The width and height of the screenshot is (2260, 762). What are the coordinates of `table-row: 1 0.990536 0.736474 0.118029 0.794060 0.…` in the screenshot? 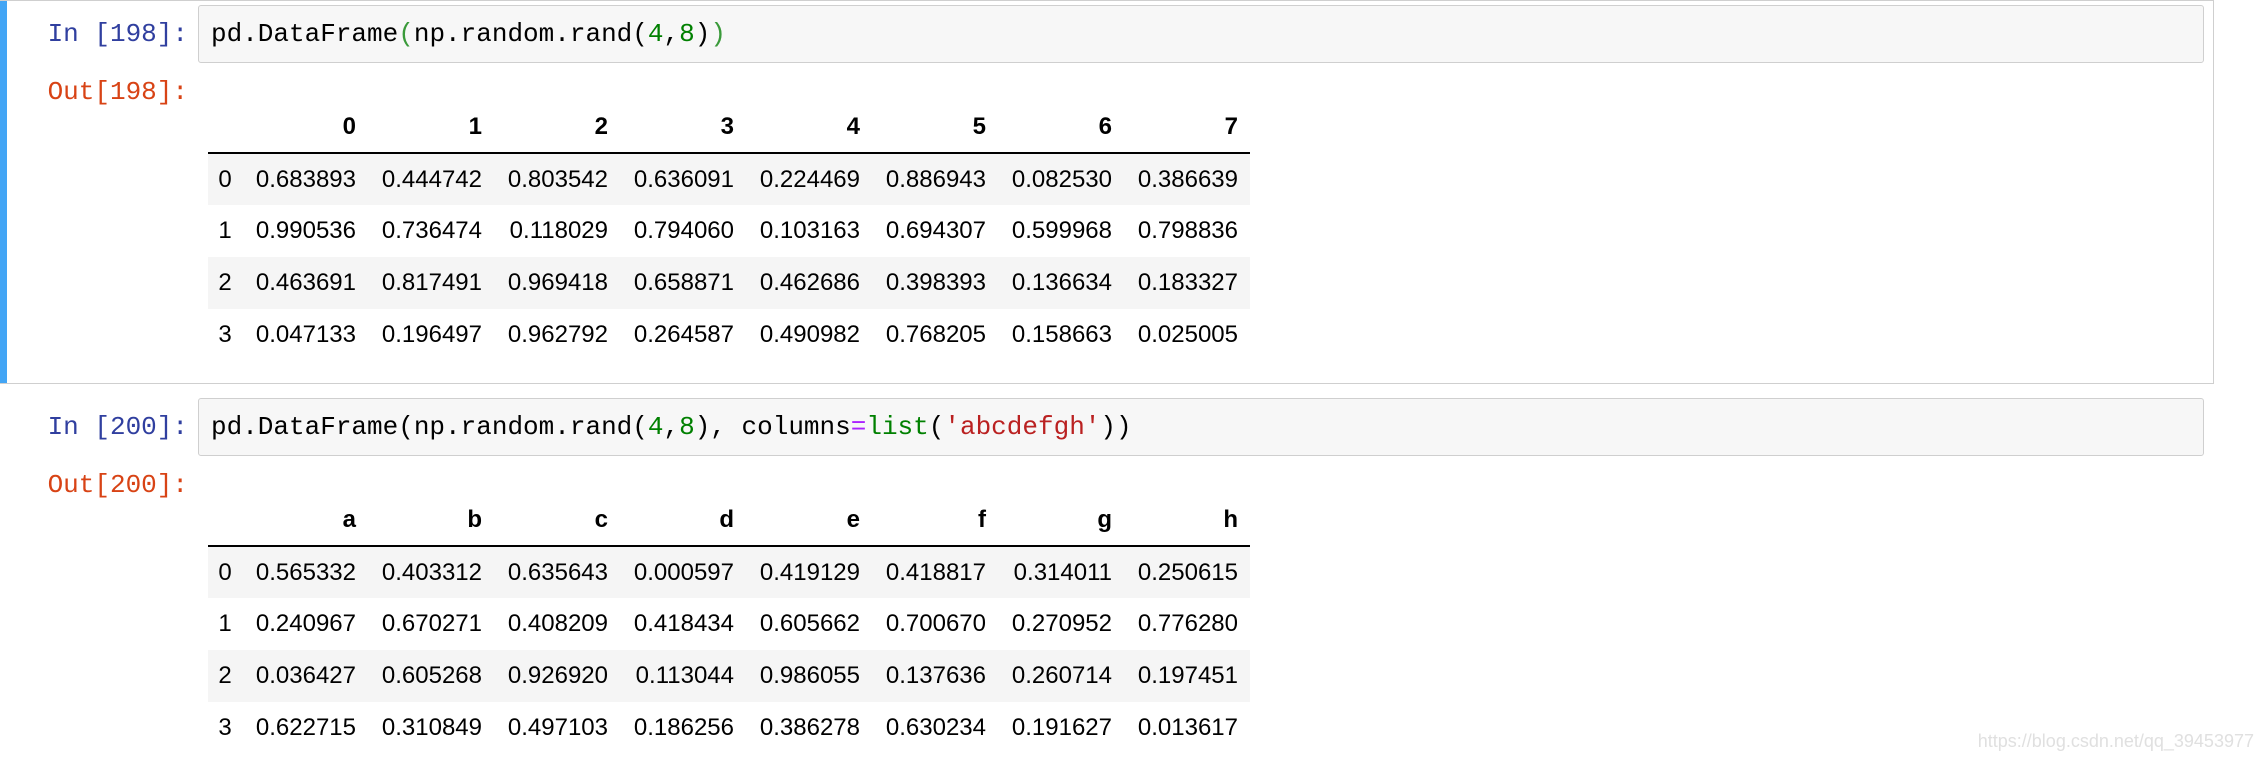 It's located at (729, 231).